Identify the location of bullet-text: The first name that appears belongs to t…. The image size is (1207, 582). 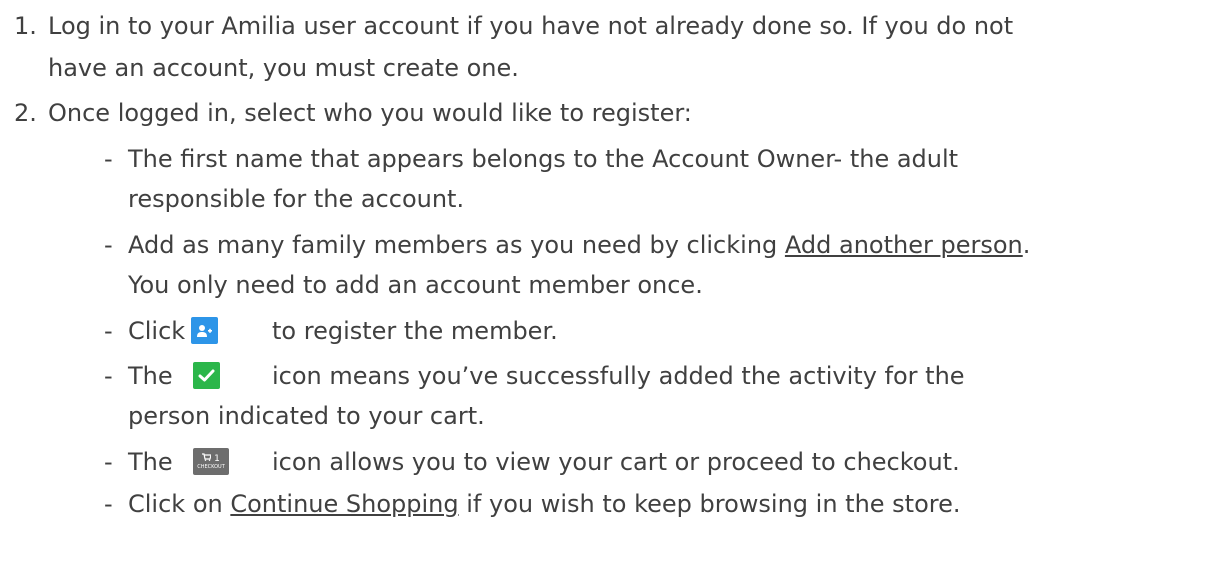
(543, 159).